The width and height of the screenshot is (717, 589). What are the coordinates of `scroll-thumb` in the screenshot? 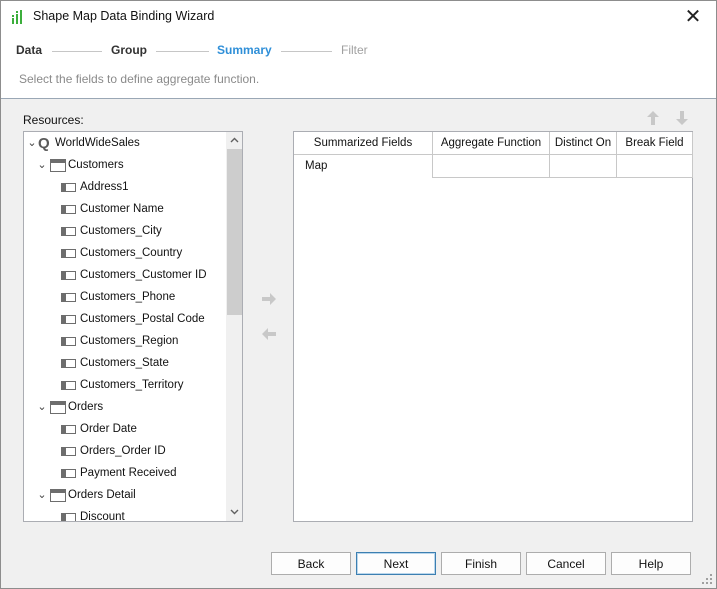 It's located at (234, 232).